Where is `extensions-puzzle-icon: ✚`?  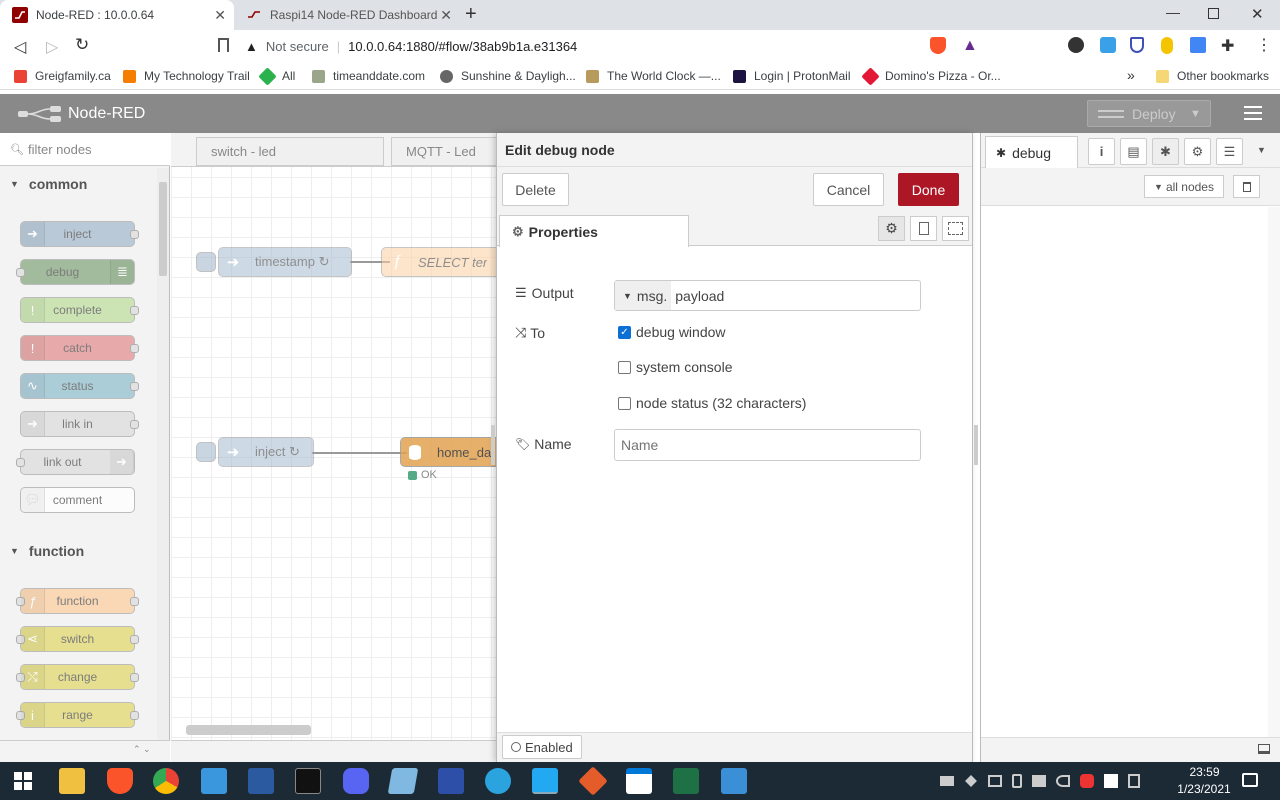
extensions-puzzle-icon: ✚ is located at coordinates (1227, 46).